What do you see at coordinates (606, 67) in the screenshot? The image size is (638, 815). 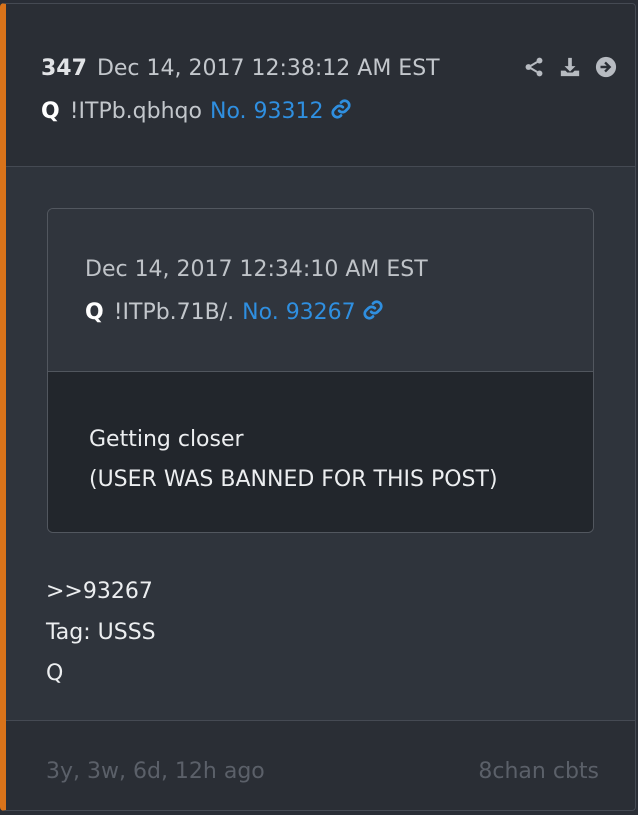 I see `arrow-circle-right-icon` at bounding box center [606, 67].